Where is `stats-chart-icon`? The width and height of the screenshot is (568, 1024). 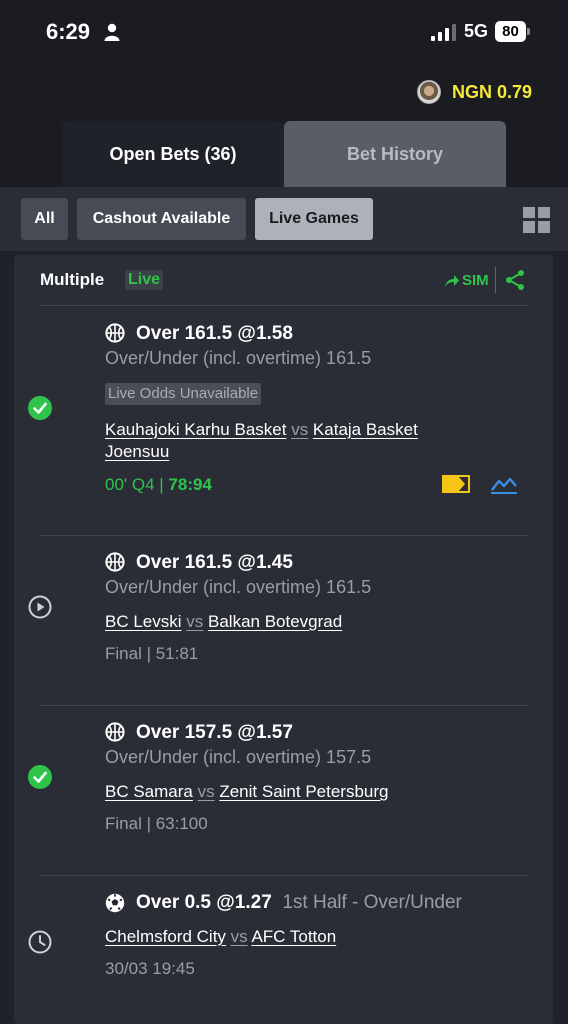 stats-chart-icon is located at coordinates (504, 484).